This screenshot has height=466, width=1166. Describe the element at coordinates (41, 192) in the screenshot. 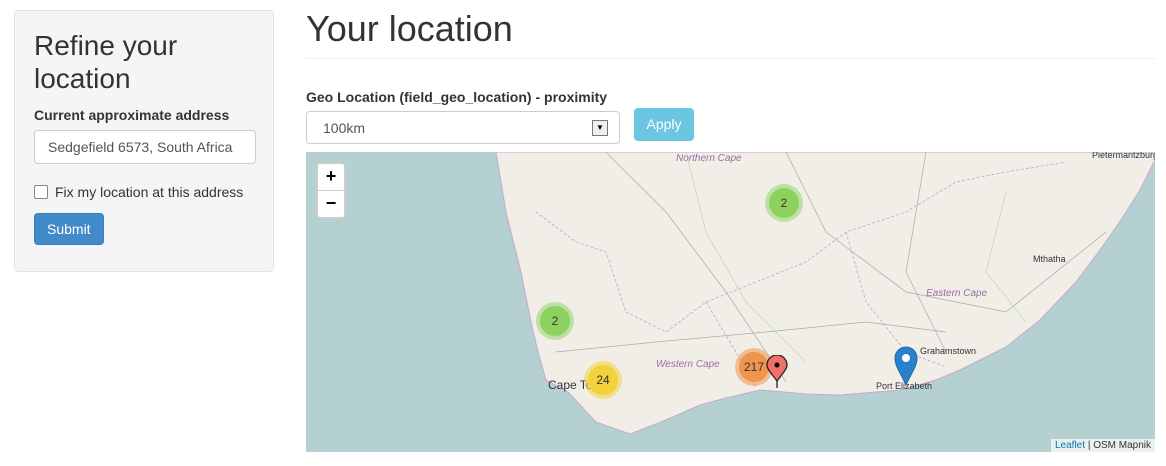

I see `fix-location-checkbox` at that location.